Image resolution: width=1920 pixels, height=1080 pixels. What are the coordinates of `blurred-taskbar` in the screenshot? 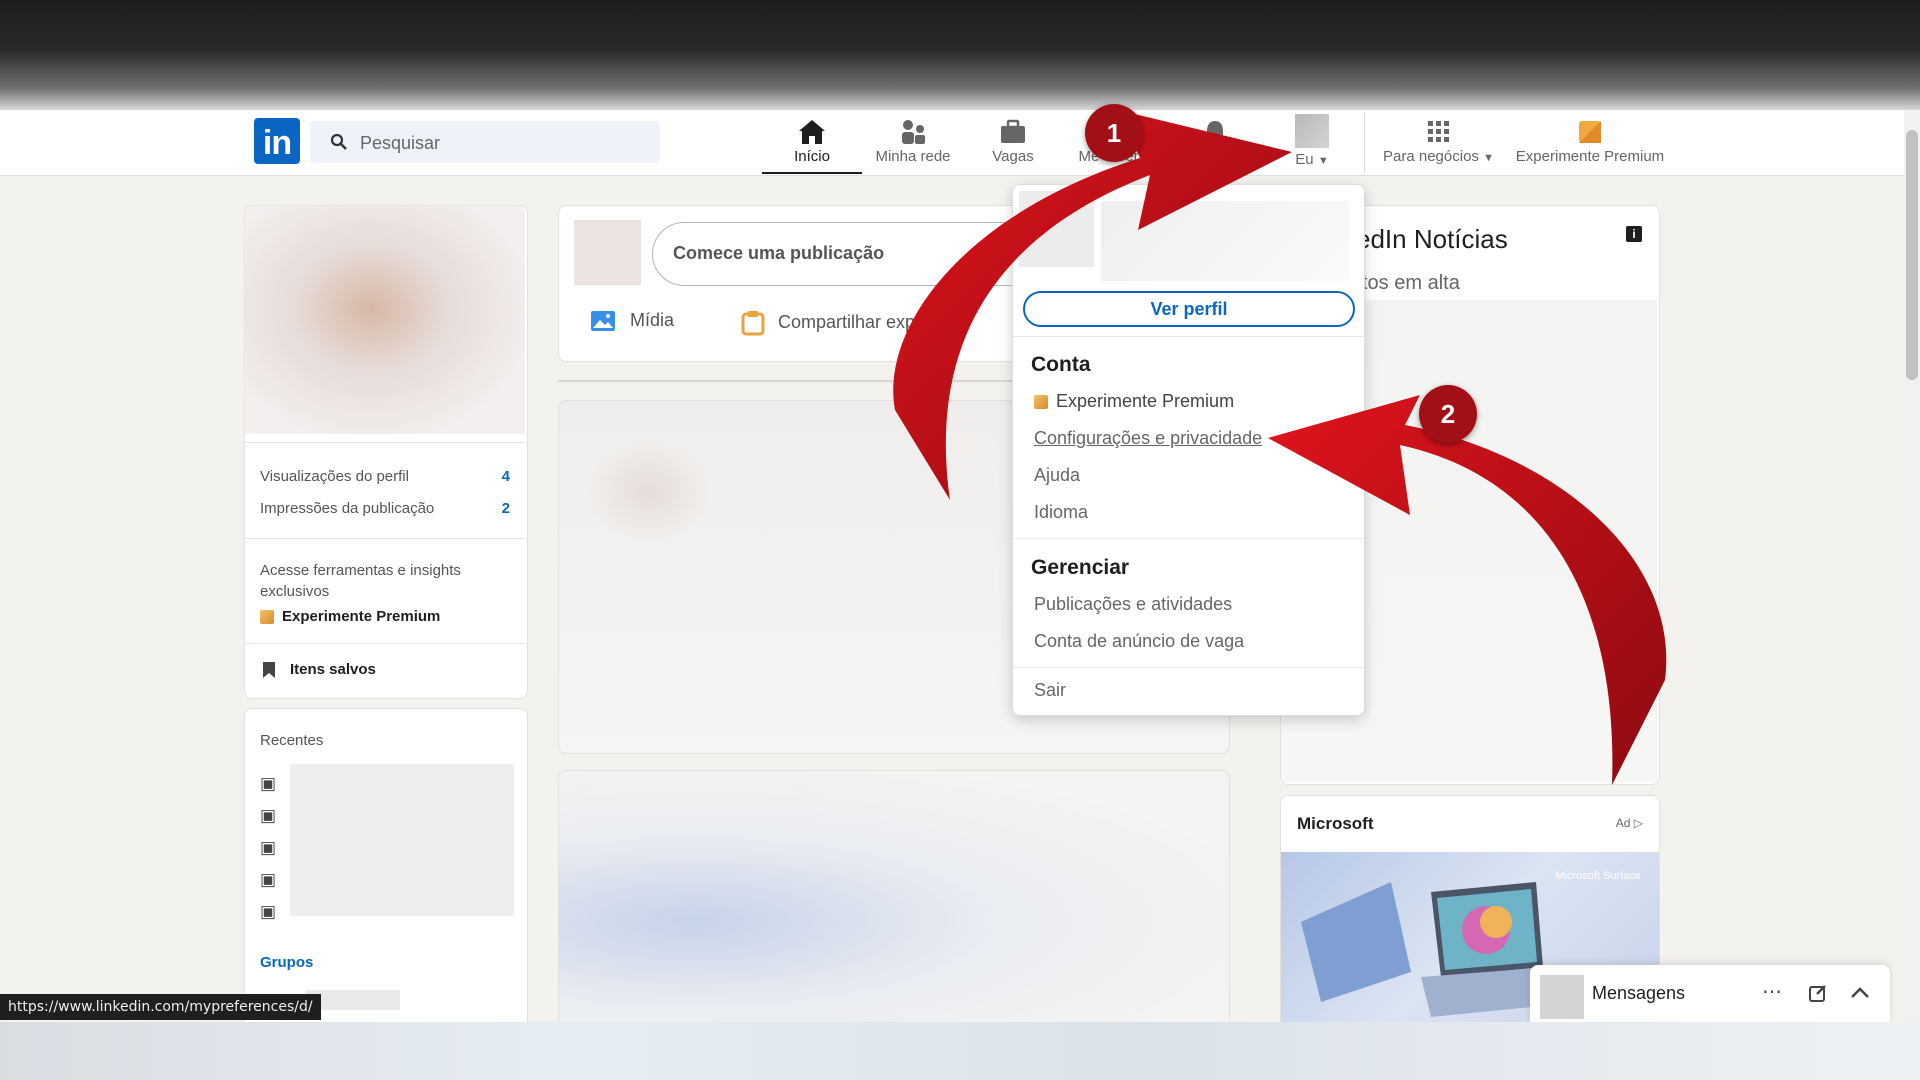 It's located at (960, 1051).